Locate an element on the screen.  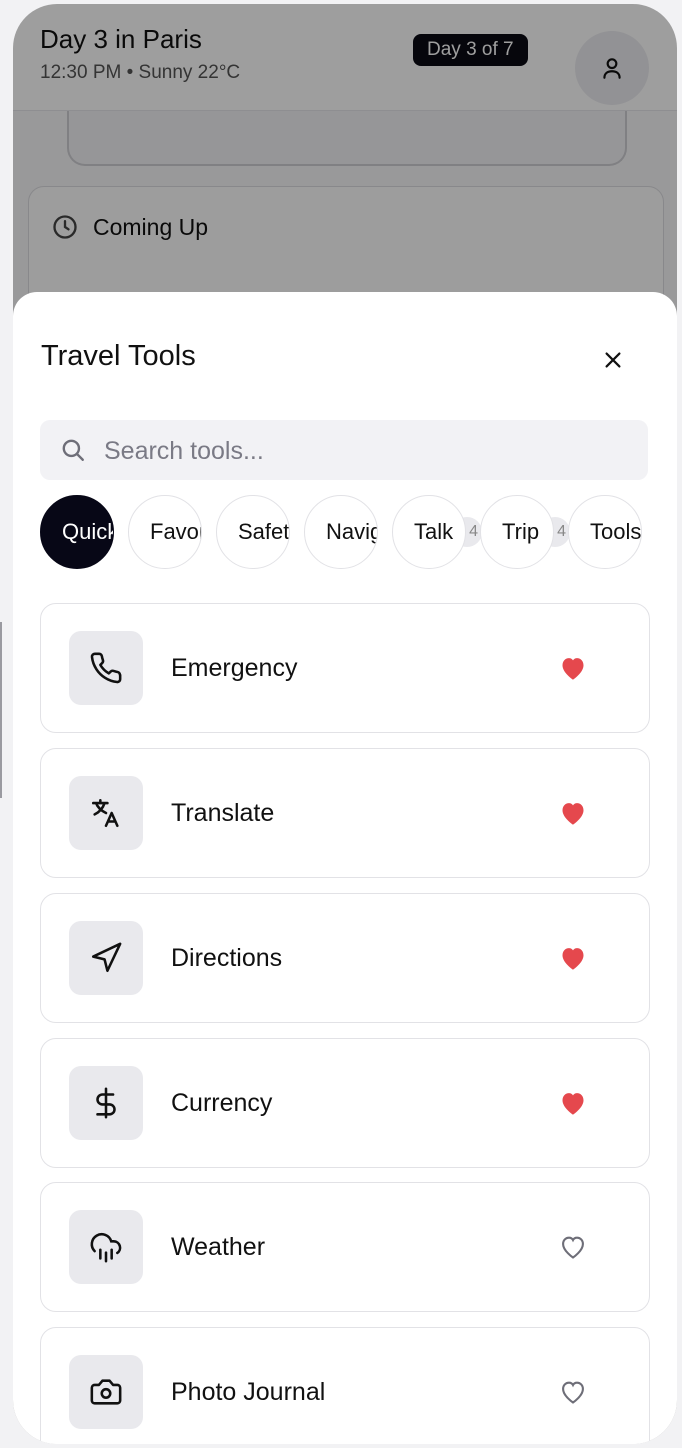
scrollbar-edge is located at coordinates (1, 710).